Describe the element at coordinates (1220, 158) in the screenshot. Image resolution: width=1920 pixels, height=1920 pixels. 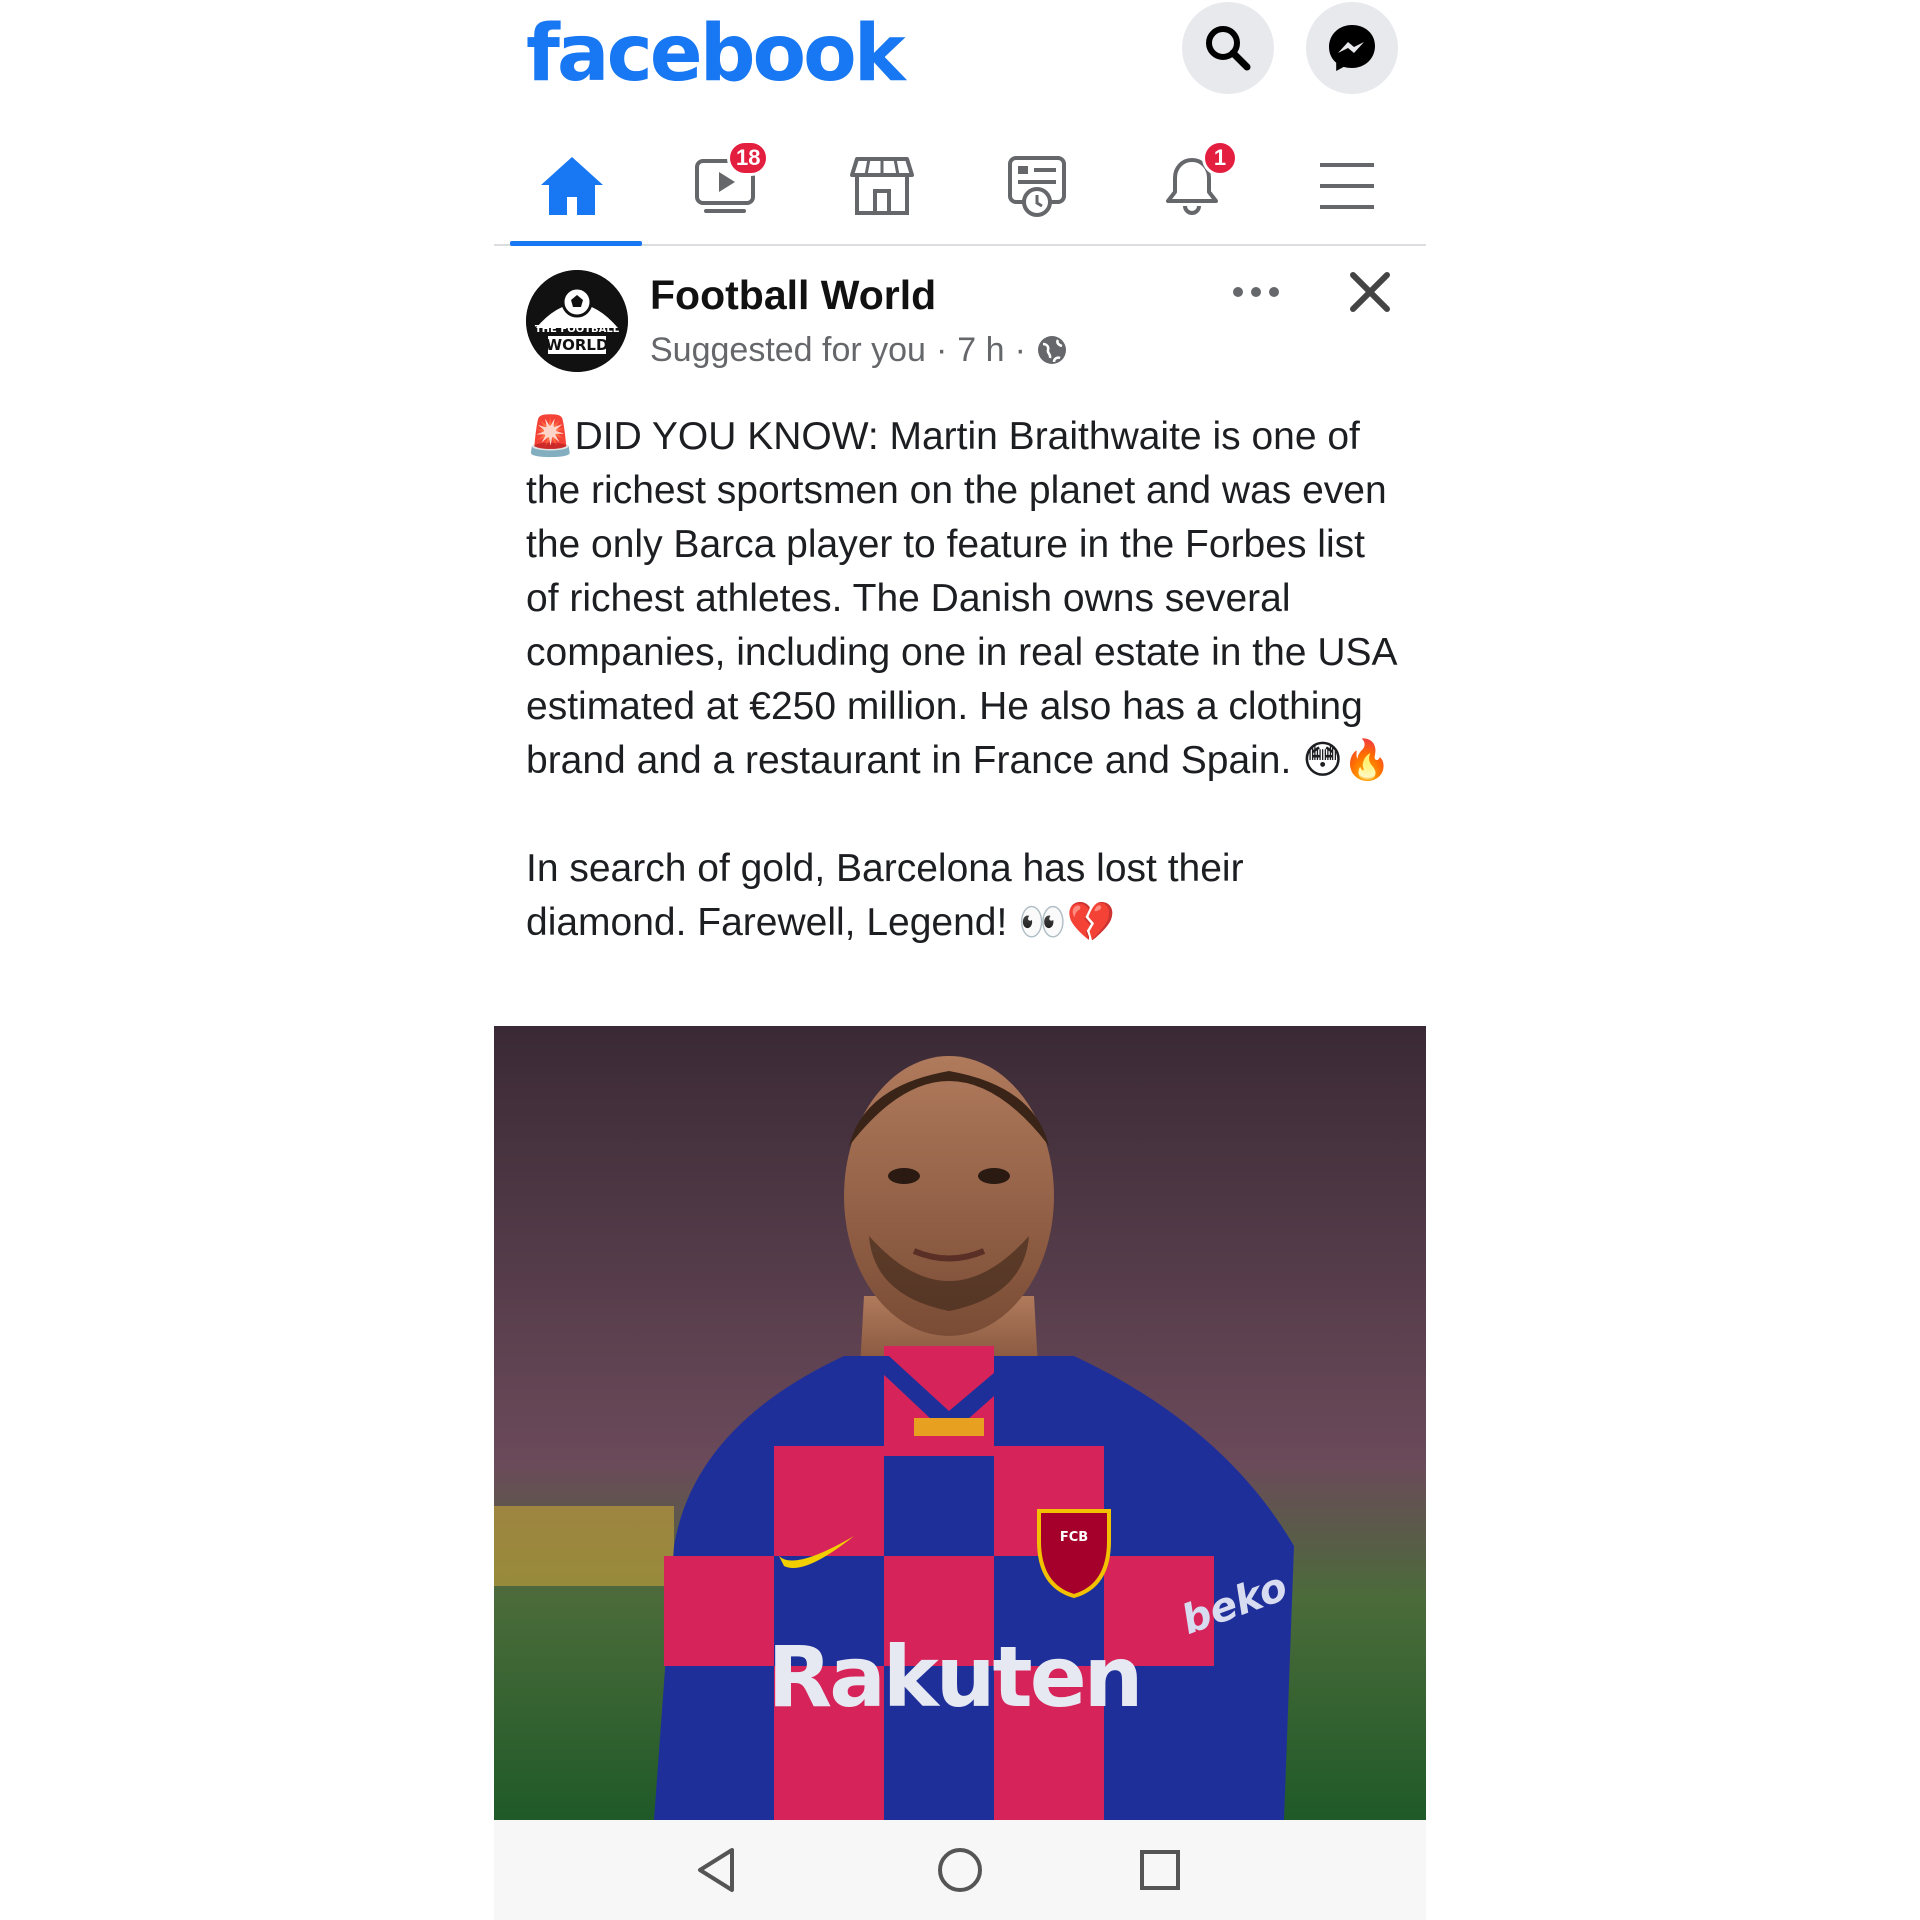
I see `notifications-badge: 1` at that location.